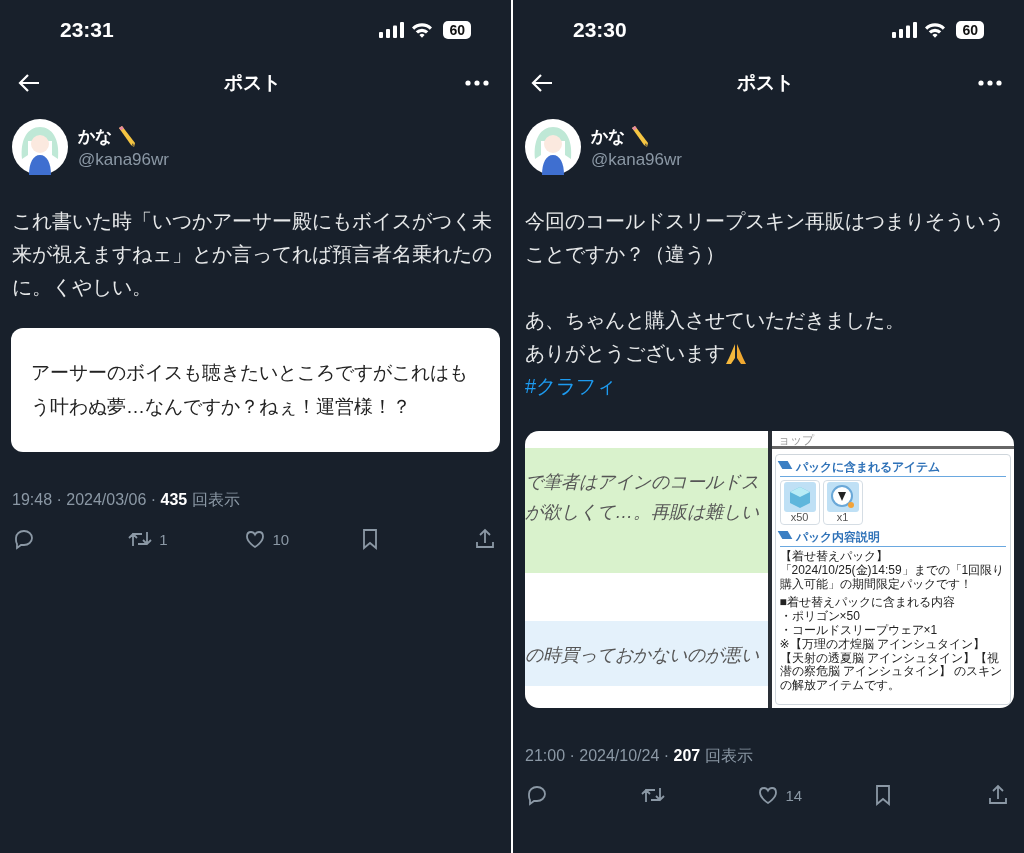 Image resolution: width=1024 pixels, height=853 pixels. What do you see at coordinates (842, 517) in the screenshot?
I see `item-count: x1` at bounding box center [842, 517].